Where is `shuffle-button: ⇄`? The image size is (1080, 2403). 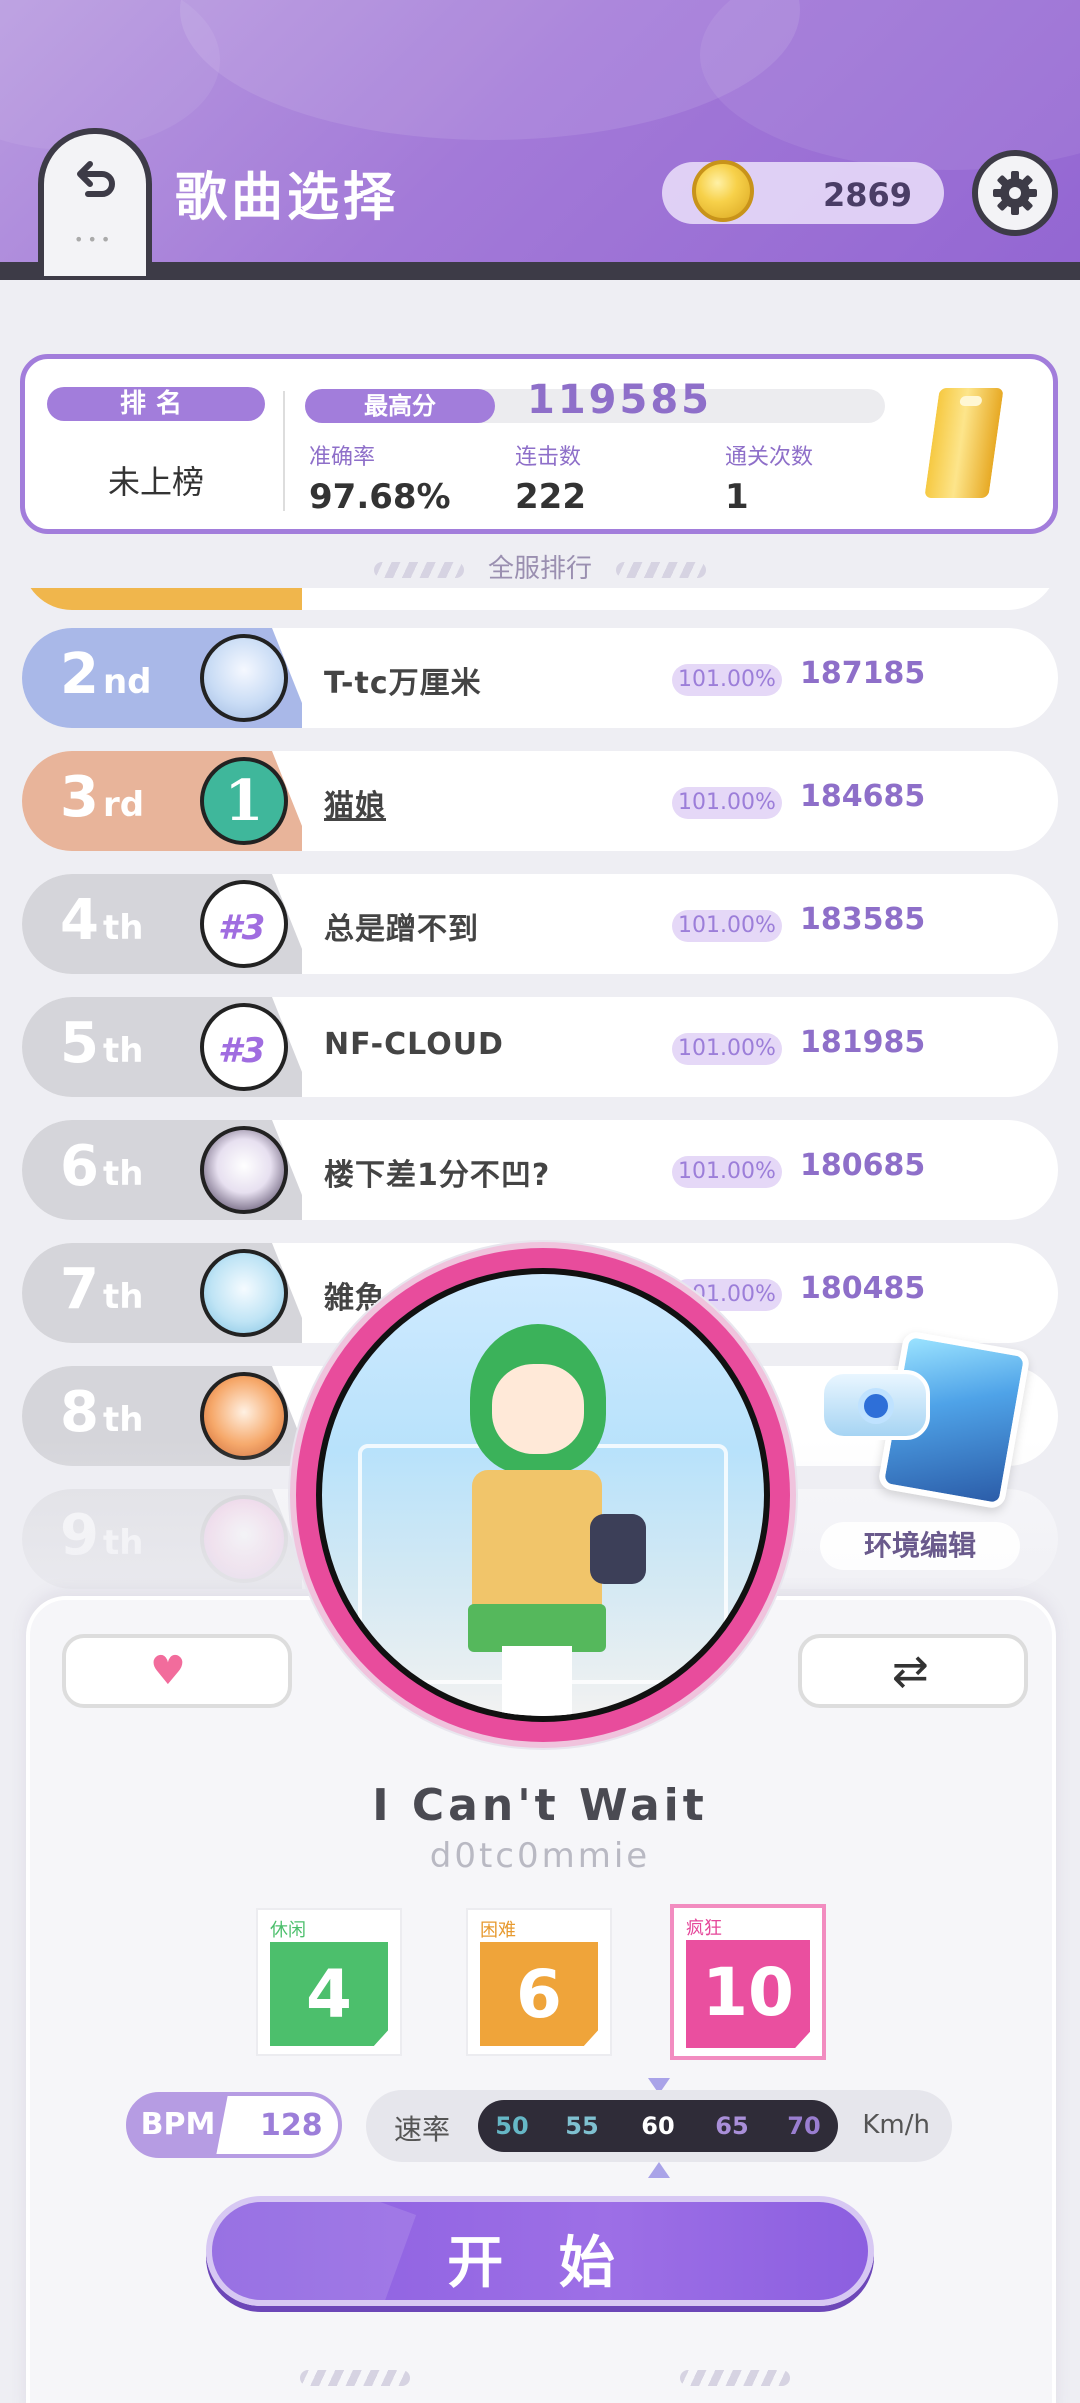 shuffle-button: ⇄ is located at coordinates (913, 1671).